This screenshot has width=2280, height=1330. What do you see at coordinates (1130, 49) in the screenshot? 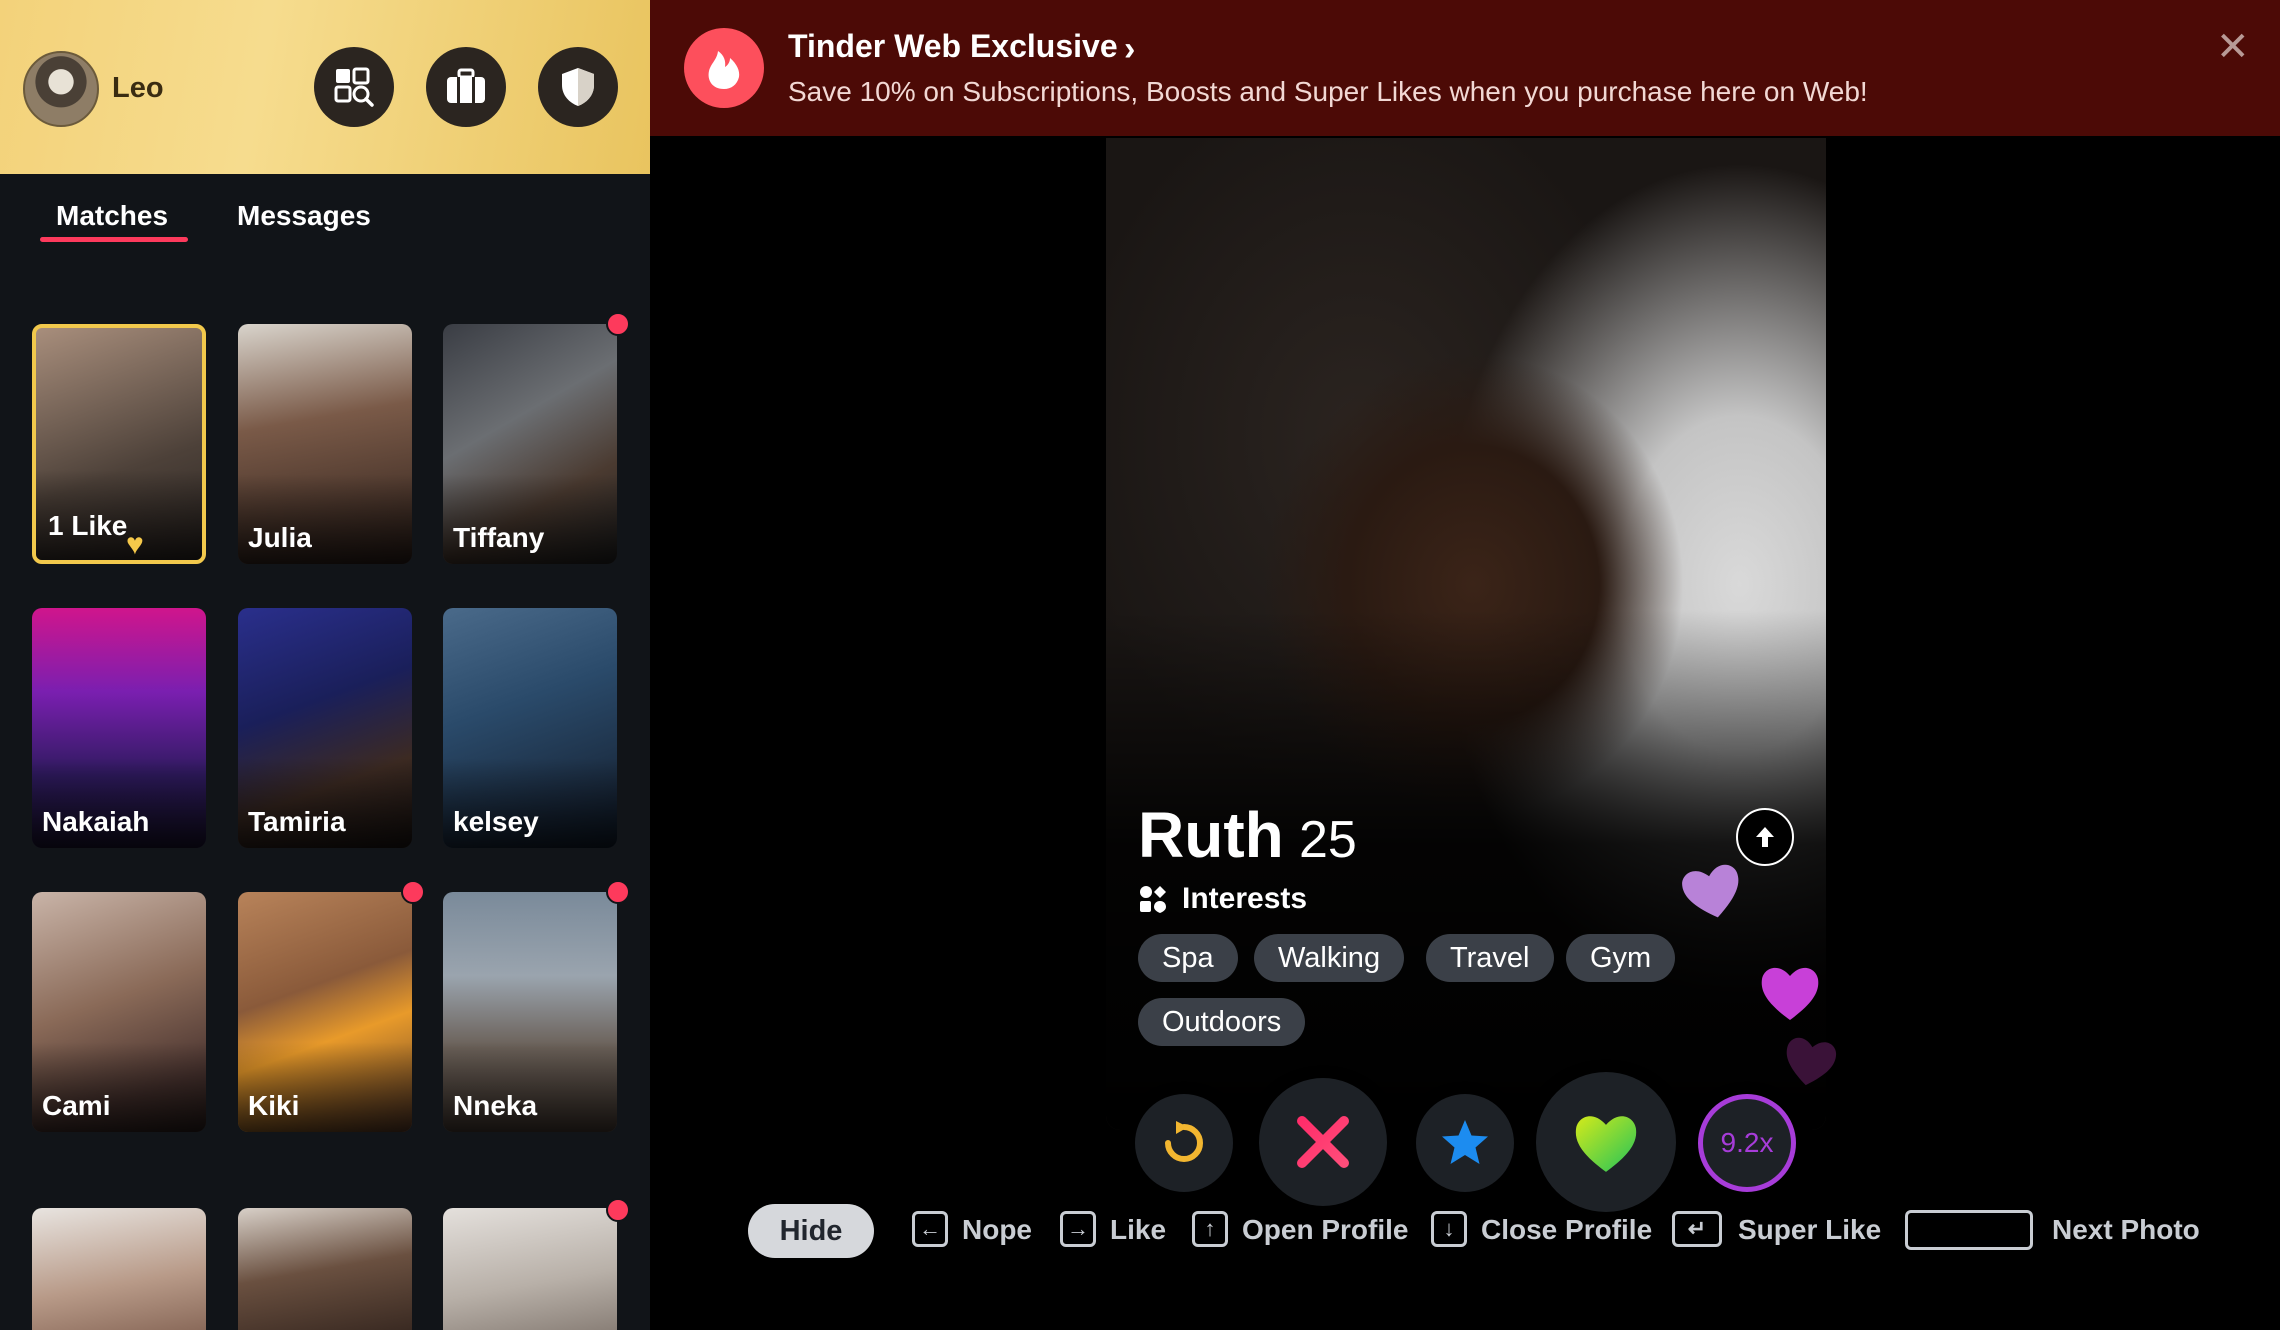
I see `chevron-right-icon: ›` at bounding box center [1130, 49].